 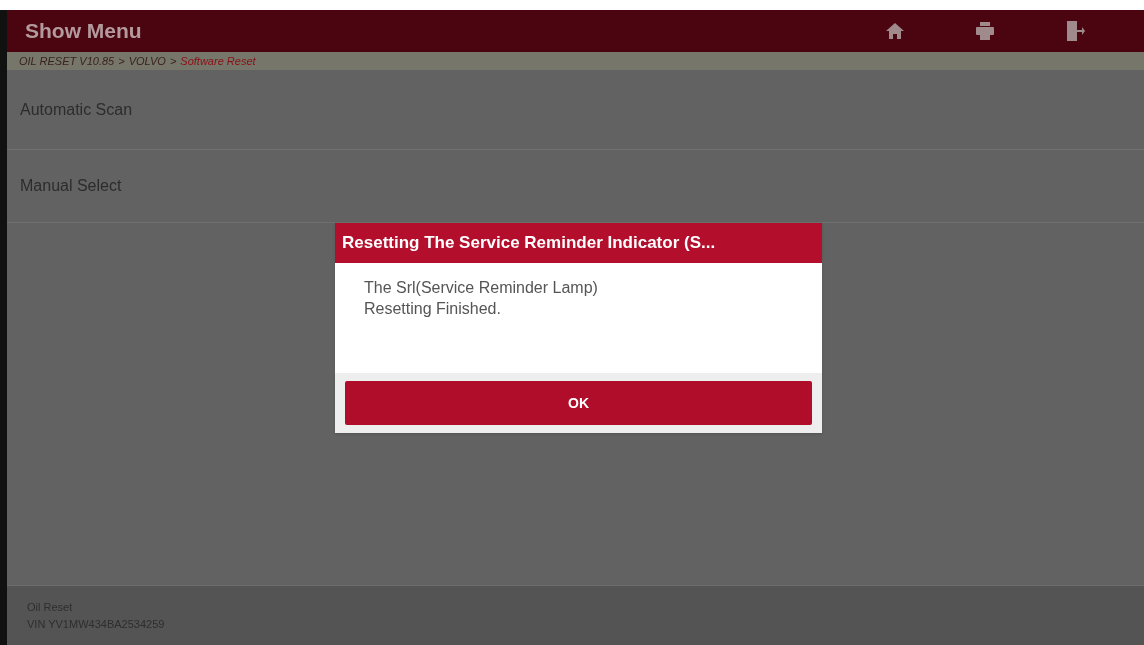 I want to click on ok-button: OK, so click(x=578, y=403).